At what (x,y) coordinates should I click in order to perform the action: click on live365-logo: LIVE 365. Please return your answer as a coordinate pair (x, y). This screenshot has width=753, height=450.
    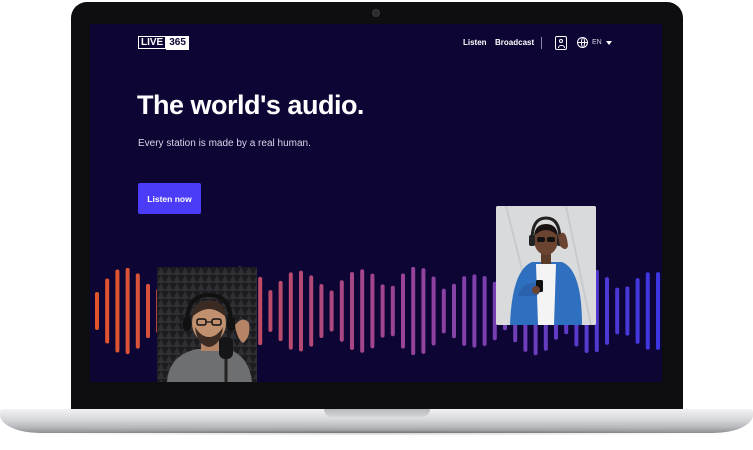
    Looking at the image, I should click on (163, 43).